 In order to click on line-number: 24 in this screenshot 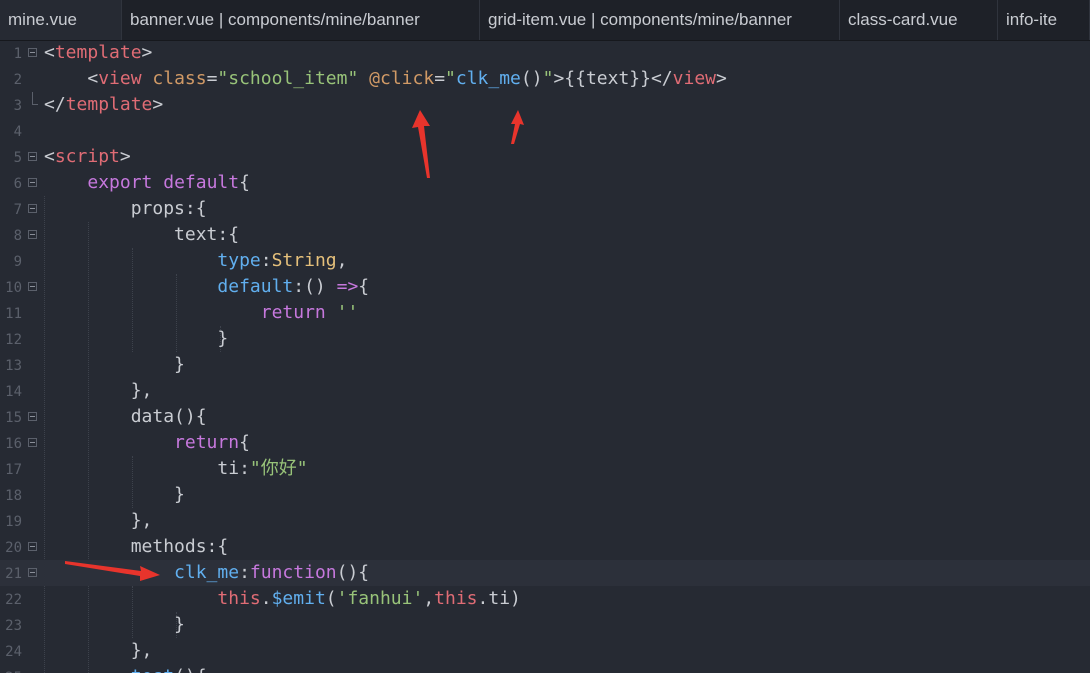, I will do `click(13, 652)`.